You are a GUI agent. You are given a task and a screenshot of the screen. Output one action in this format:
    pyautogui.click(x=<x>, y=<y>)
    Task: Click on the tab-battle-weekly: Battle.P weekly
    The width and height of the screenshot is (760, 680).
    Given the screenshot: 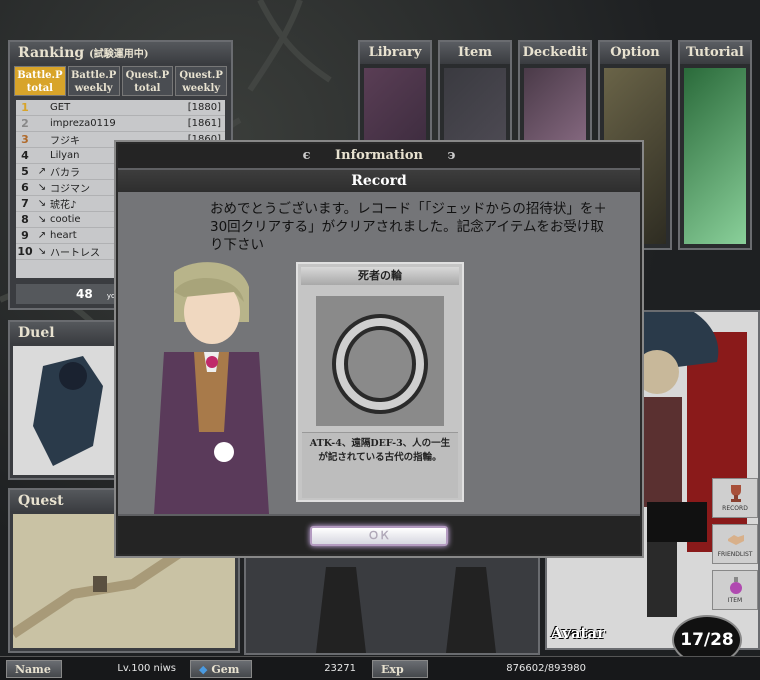 What is the action you would take?
    pyautogui.click(x=93, y=81)
    